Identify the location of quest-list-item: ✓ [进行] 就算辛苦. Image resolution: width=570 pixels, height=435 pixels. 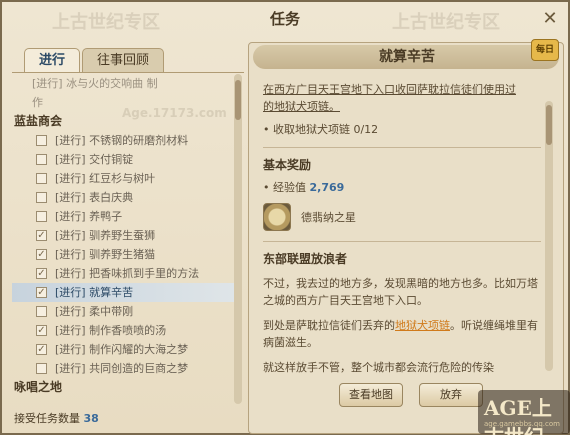
(123, 292).